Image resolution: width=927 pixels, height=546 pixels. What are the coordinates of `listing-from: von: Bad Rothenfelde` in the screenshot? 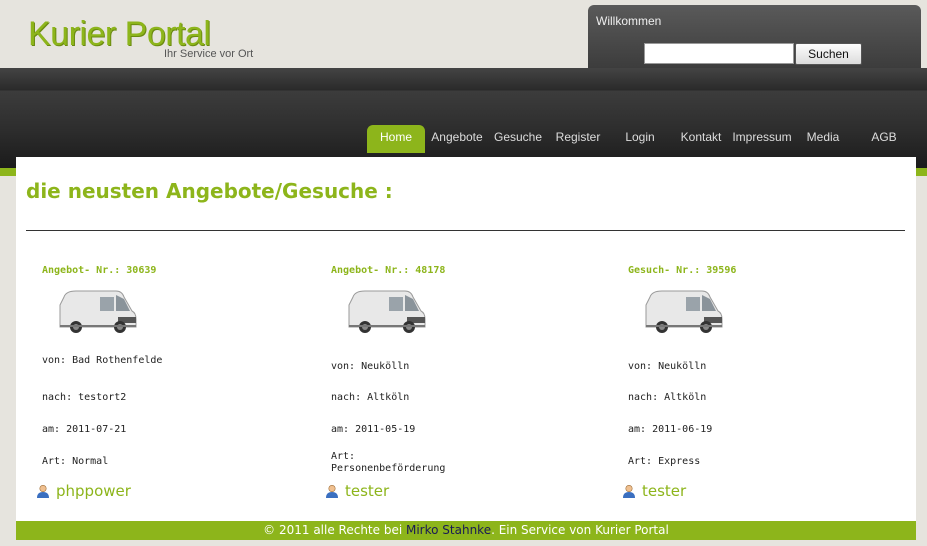 It's located at (102, 360).